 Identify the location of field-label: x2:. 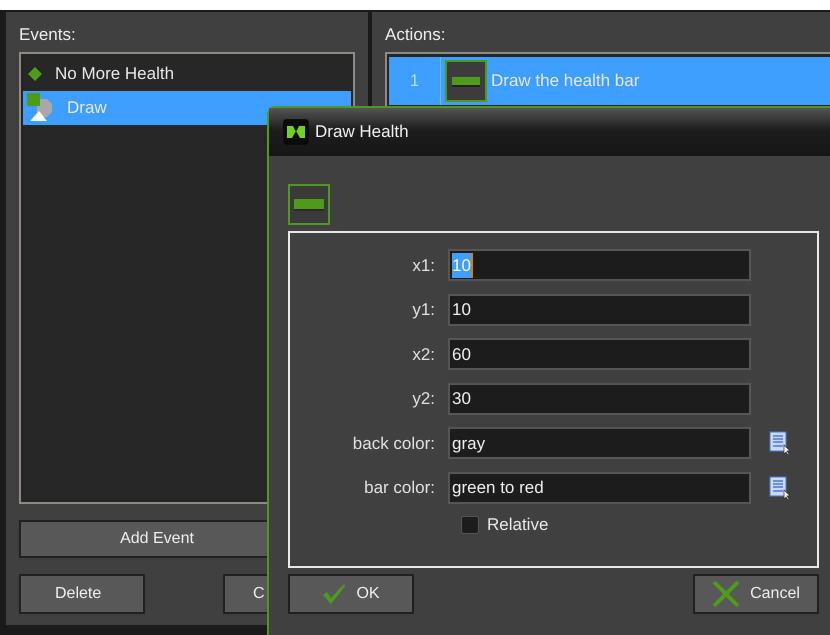
(423, 355).